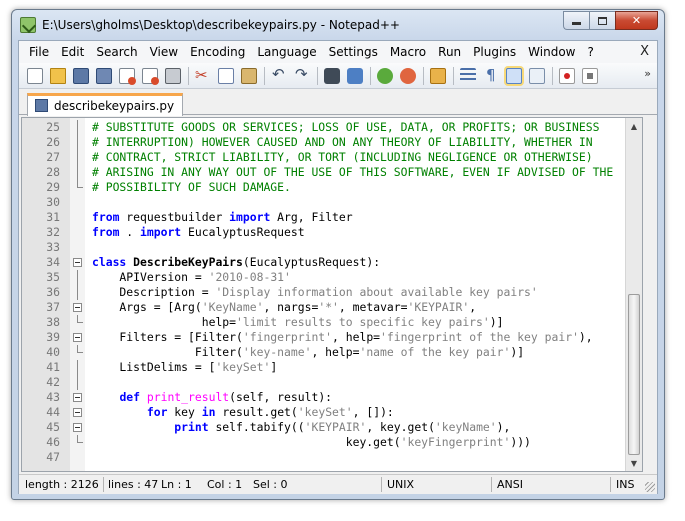 The width and height of the screenshot is (685, 521). What do you see at coordinates (127, 76) in the screenshot?
I see `close-icon` at bounding box center [127, 76].